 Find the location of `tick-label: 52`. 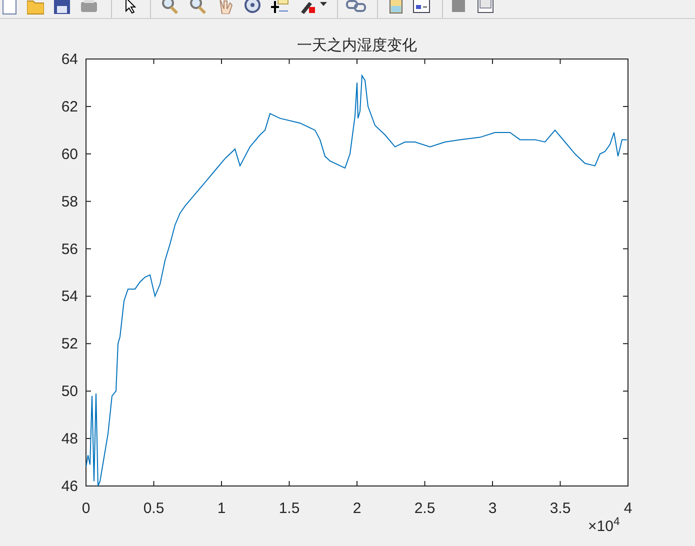

tick-label: 52 is located at coordinates (69, 344).